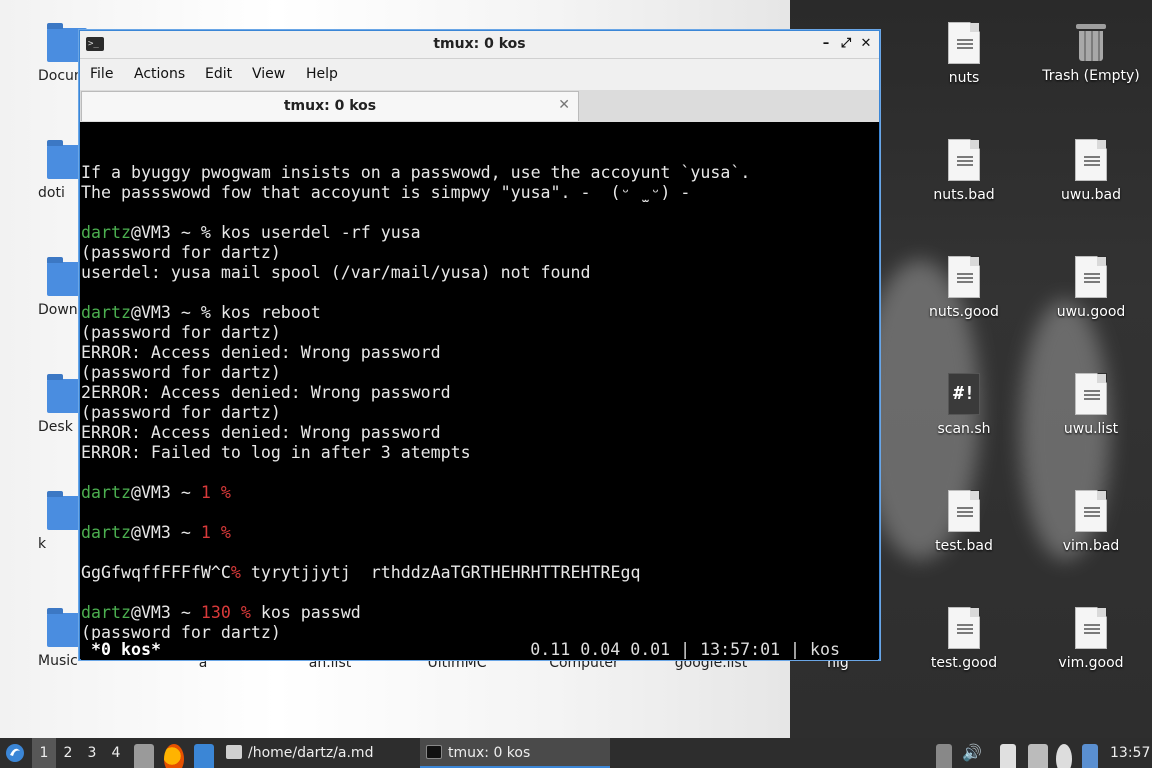 The width and height of the screenshot is (1152, 768). Describe the element at coordinates (846, 44) in the screenshot. I see `maximize-button: ⤢` at that location.